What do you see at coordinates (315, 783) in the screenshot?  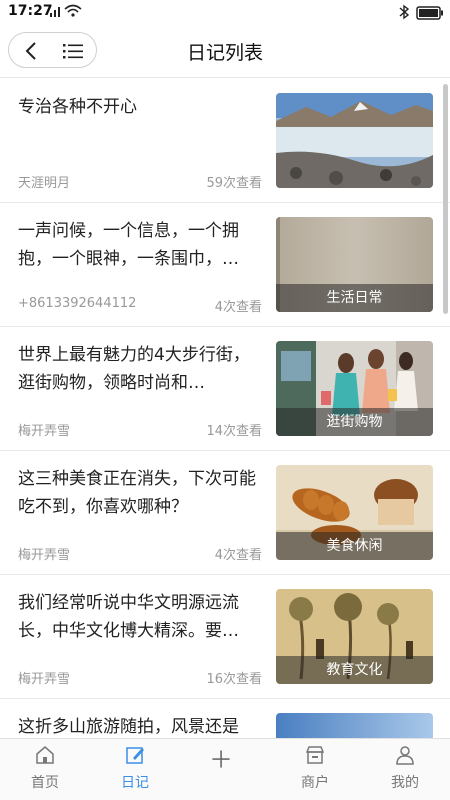 I see `tab-label: 商户` at bounding box center [315, 783].